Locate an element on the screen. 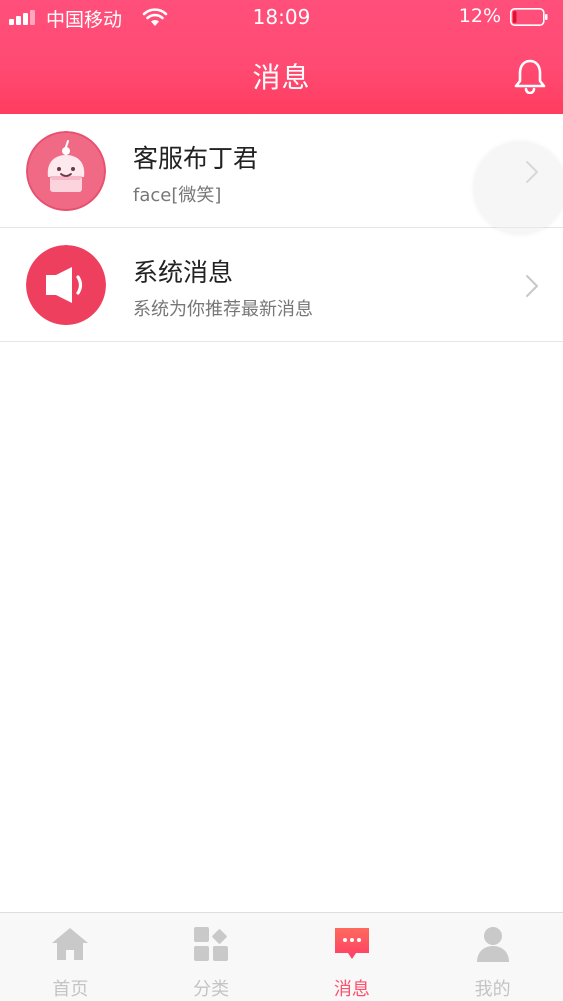 The height and width of the screenshot is (1001, 563). status-bar: 中国移动 18:09 12% is located at coordinates (281, 18).